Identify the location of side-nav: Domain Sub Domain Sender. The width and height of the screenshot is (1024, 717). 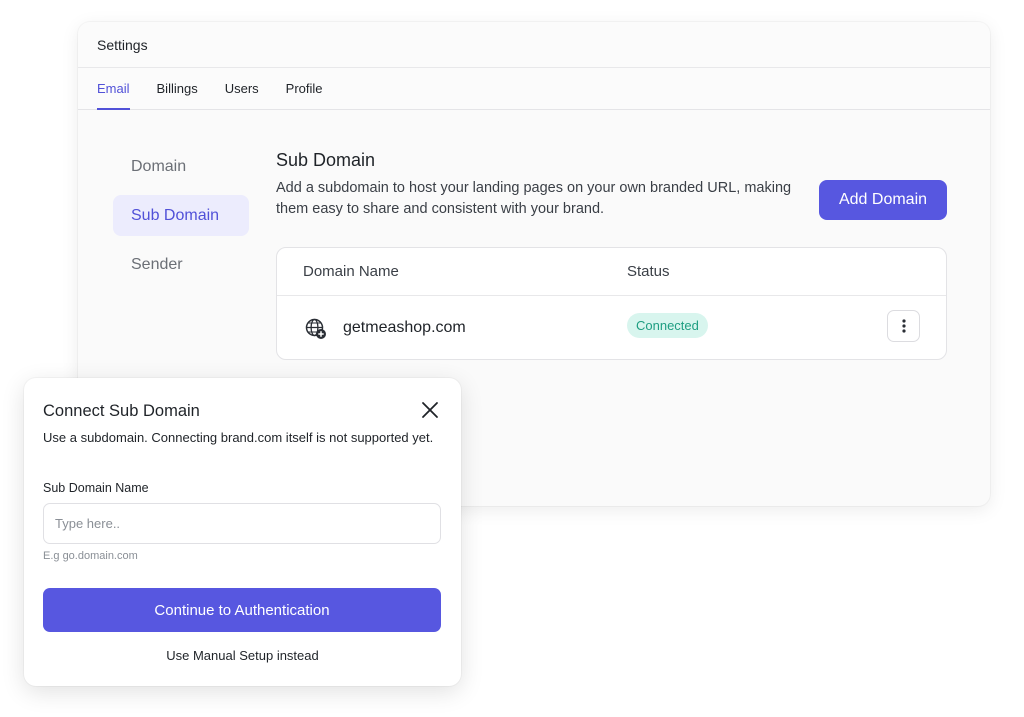
(181, 219).